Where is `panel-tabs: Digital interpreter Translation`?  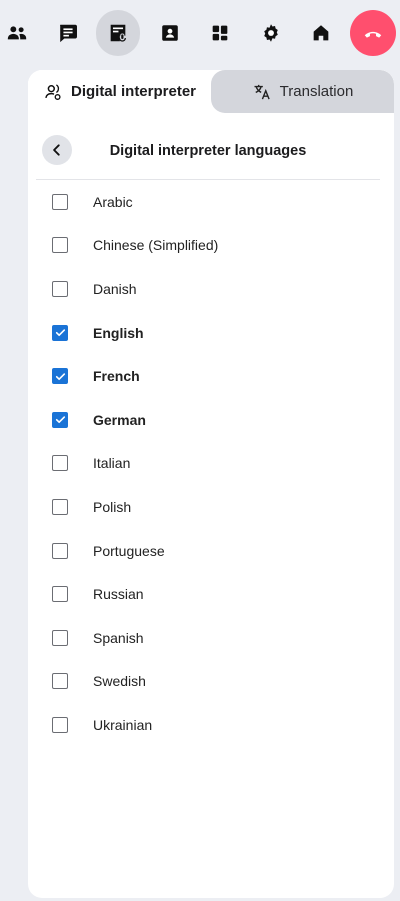
panel-tabs: Digital interpreter Translation is located at coordinates (211, 91).